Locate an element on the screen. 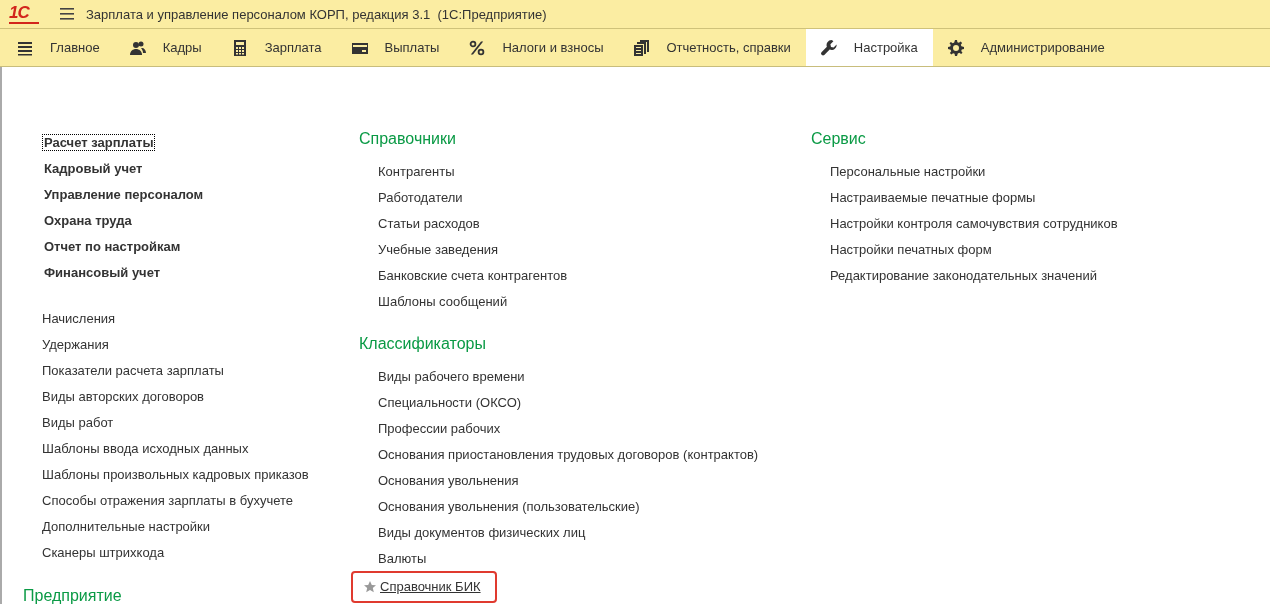 This screenshot has width=1270, height=604. section-tab: Зарплата is located at coordinates (276, 47).